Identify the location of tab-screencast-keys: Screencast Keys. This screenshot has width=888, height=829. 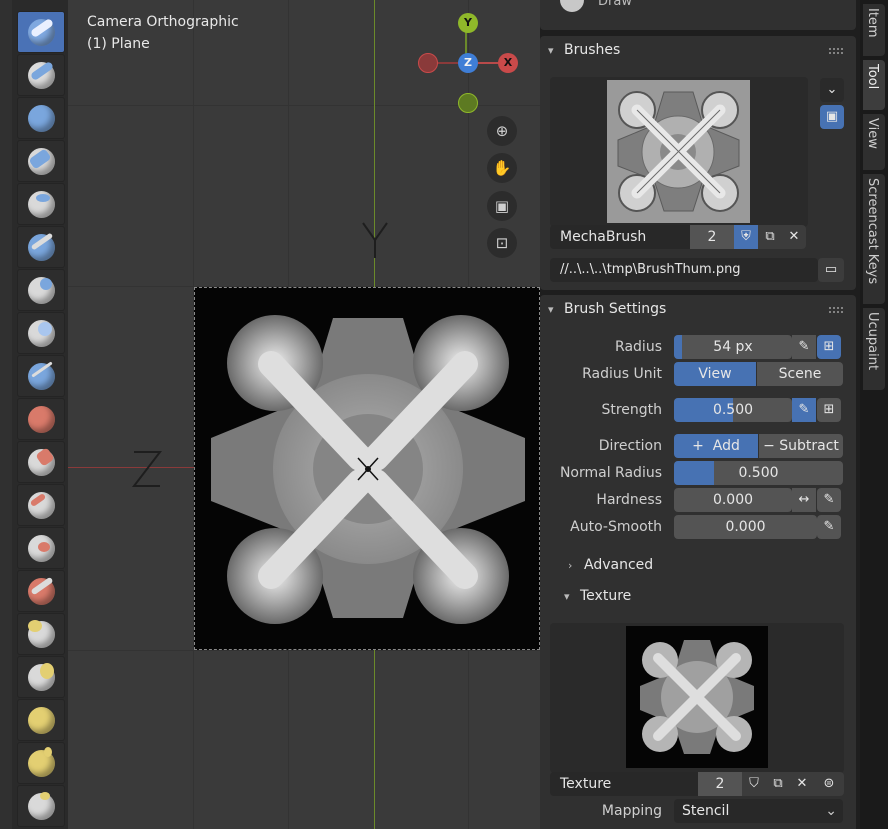
(874, 239).